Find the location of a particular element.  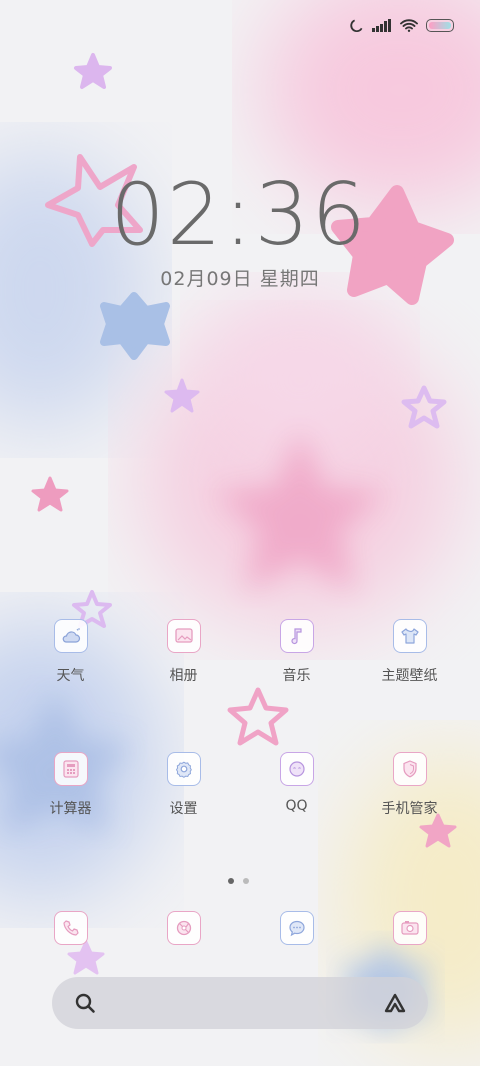

app-label: 音乐 is located at coordinates (296, 676).